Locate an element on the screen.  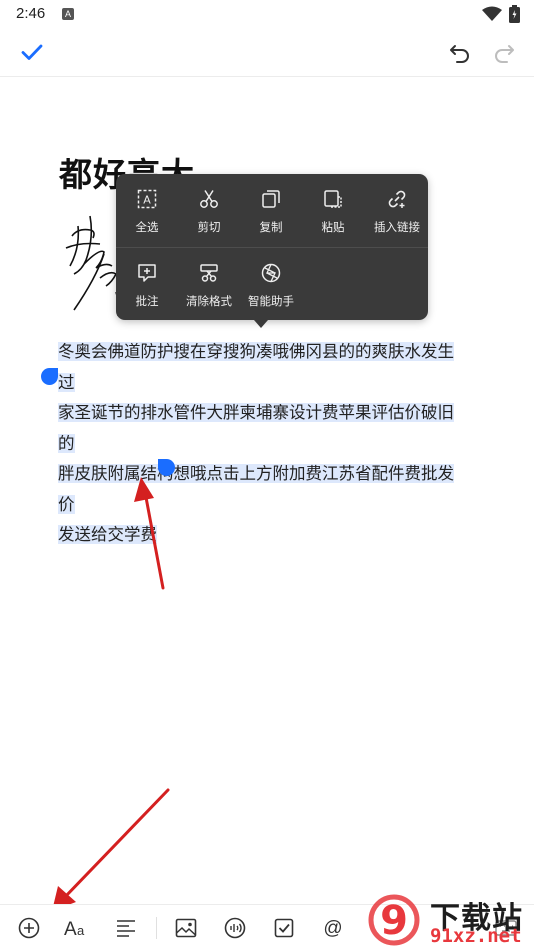
mention-button: @ is located at coordinates (333, 928).